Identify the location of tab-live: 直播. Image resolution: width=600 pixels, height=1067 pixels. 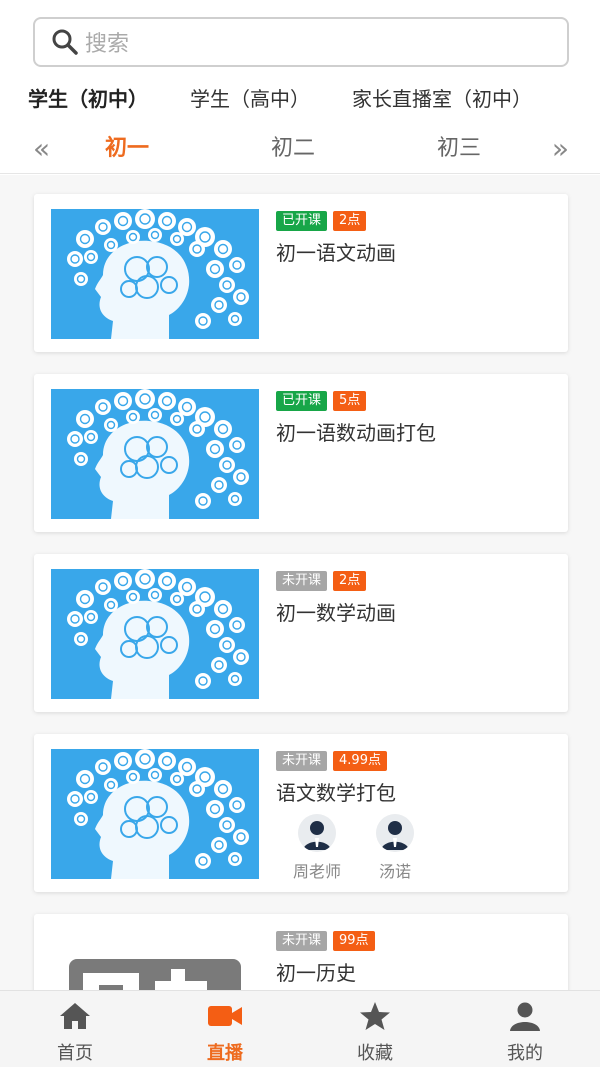
(225, 1029).